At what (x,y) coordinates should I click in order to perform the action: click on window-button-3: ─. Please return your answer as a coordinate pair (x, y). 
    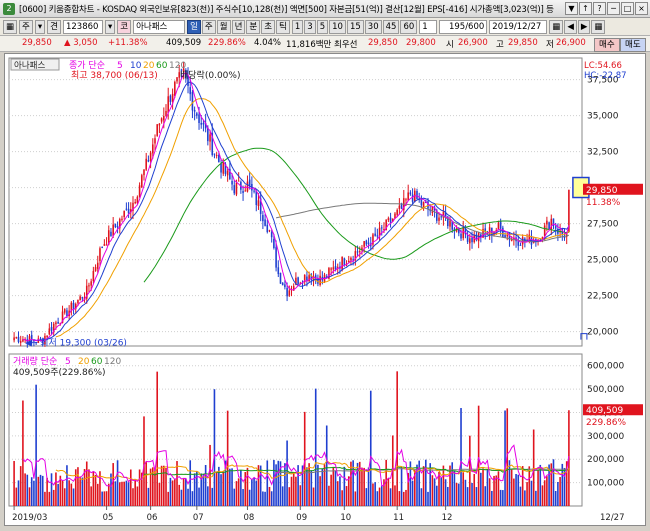
    Looking at the image, I should click on (613, 8).